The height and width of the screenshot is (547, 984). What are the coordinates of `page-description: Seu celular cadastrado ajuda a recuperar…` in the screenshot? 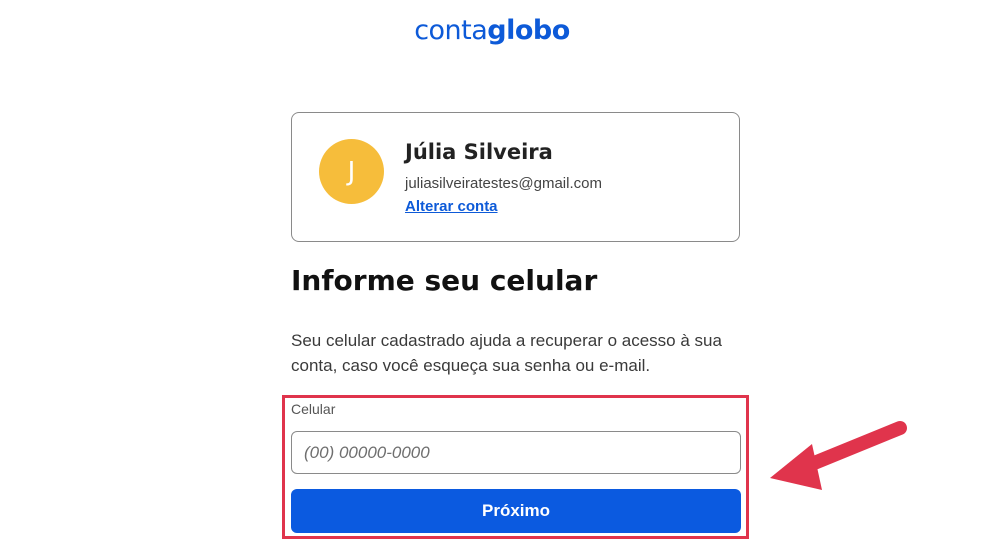 It's located at (506, 353).